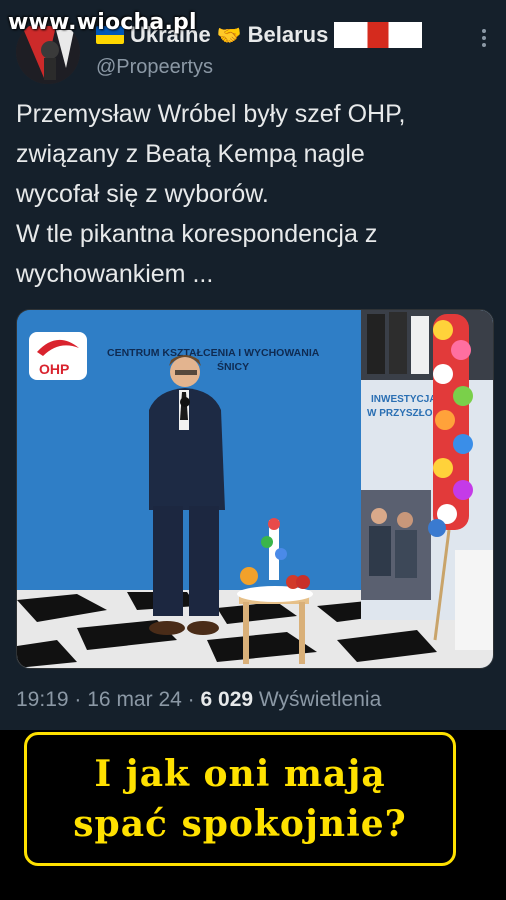 Image resolution: width=506 pixels, height=900 pixels. Describe the element at coordinates (240, 824) in the screenshot. I see `caption-line-2: spać spokojnie?` at that location.